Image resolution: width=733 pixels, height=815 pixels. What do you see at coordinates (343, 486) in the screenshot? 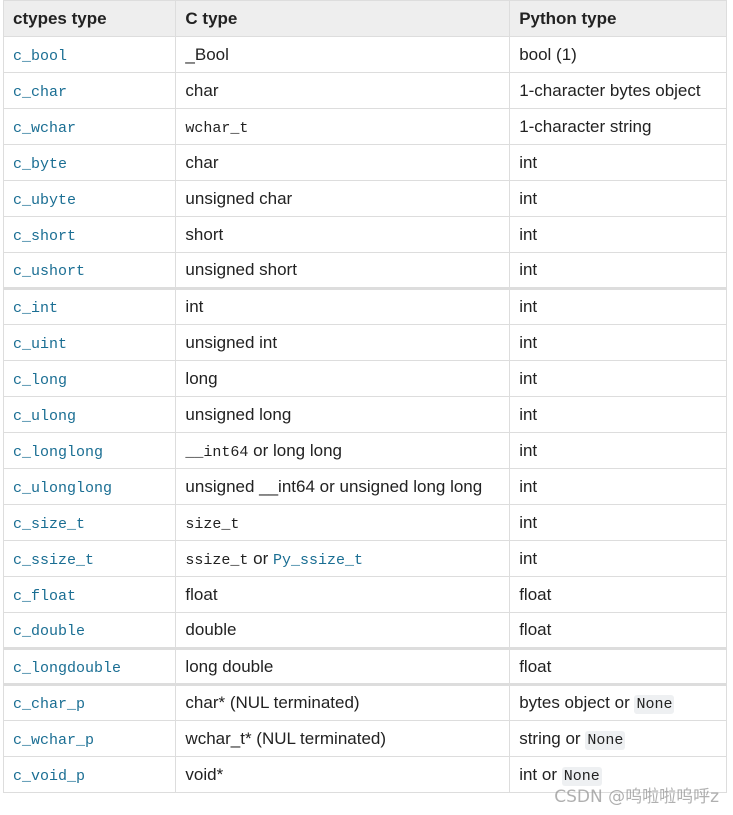
I see `c-type-cell: unsigned __int64 or unsigned long long` at bounding box center [343, 486].